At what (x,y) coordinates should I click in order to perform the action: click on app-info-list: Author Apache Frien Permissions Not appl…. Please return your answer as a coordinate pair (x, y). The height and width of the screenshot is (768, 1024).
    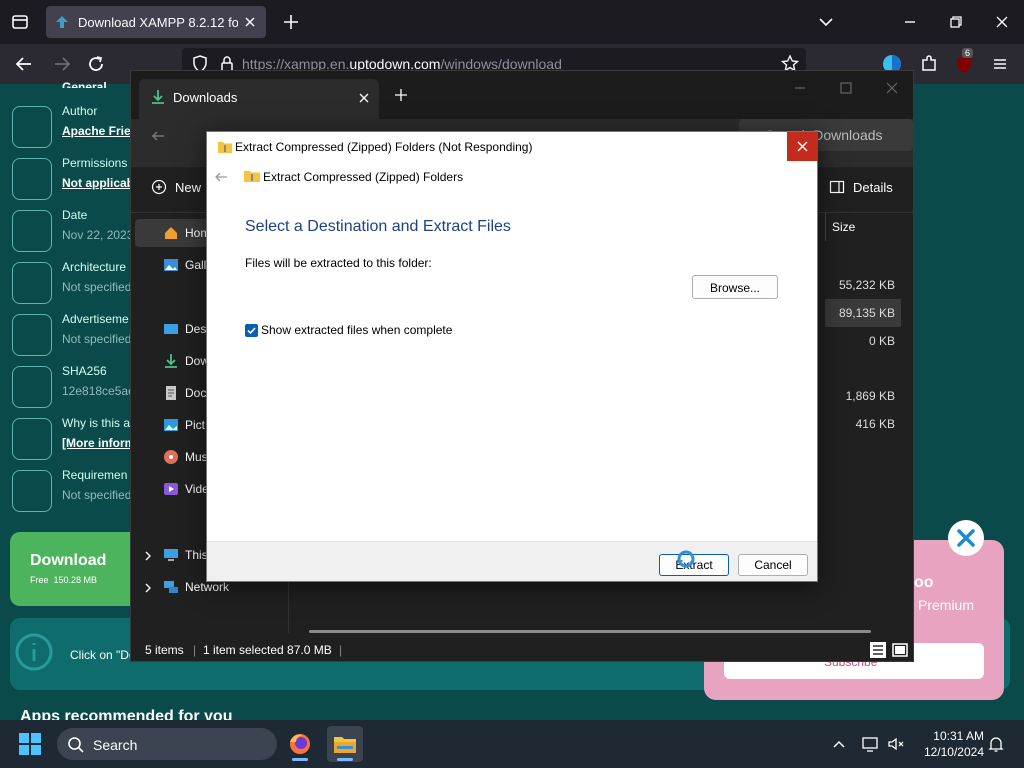
    Looking at the image, I should click on (69, 304).